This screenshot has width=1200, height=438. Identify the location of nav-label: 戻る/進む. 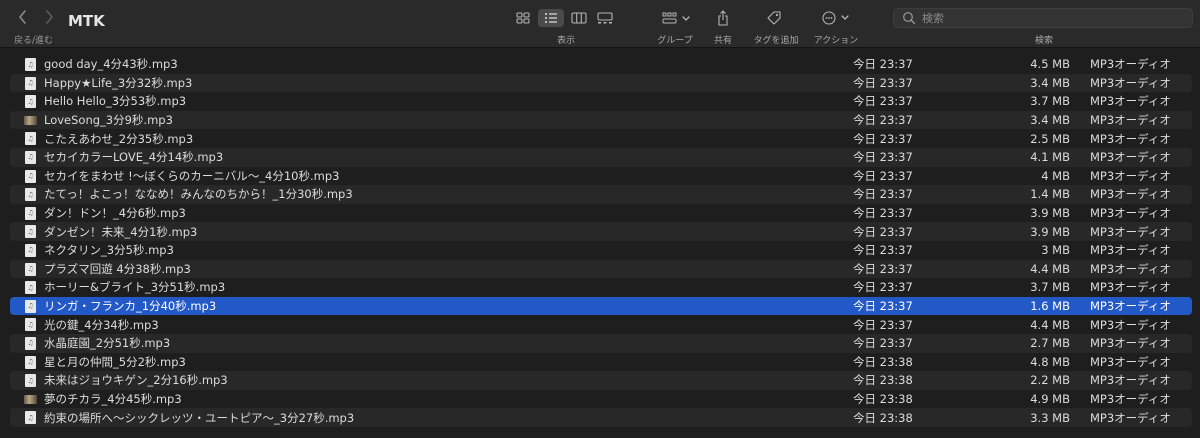
(34, 41).